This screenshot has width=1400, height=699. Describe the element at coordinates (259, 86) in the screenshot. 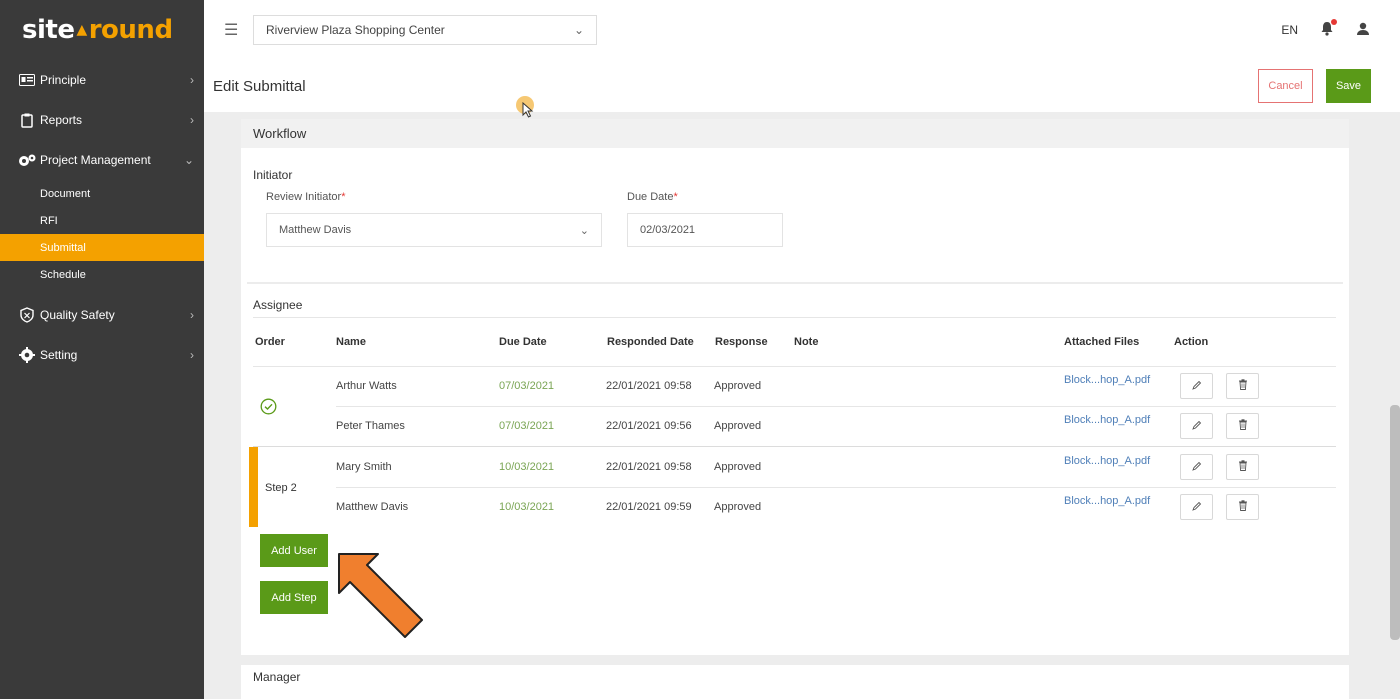

I see `page-title: Edit Submittal` at that location.